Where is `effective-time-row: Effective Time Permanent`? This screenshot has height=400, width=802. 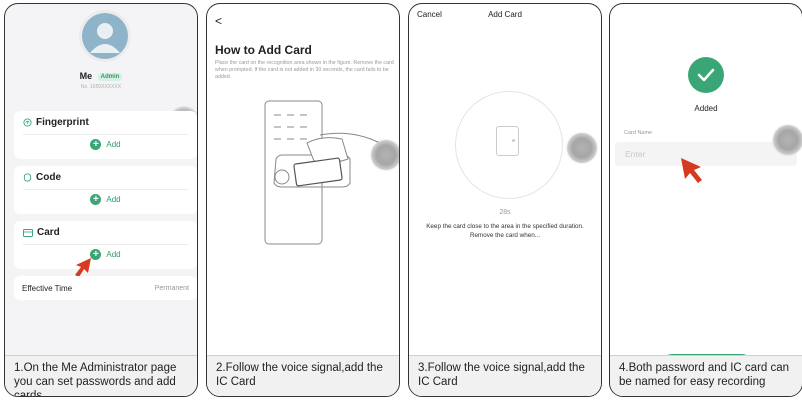
effective-time-row: Effective Time Permanent is located at coordinates (105, 288).